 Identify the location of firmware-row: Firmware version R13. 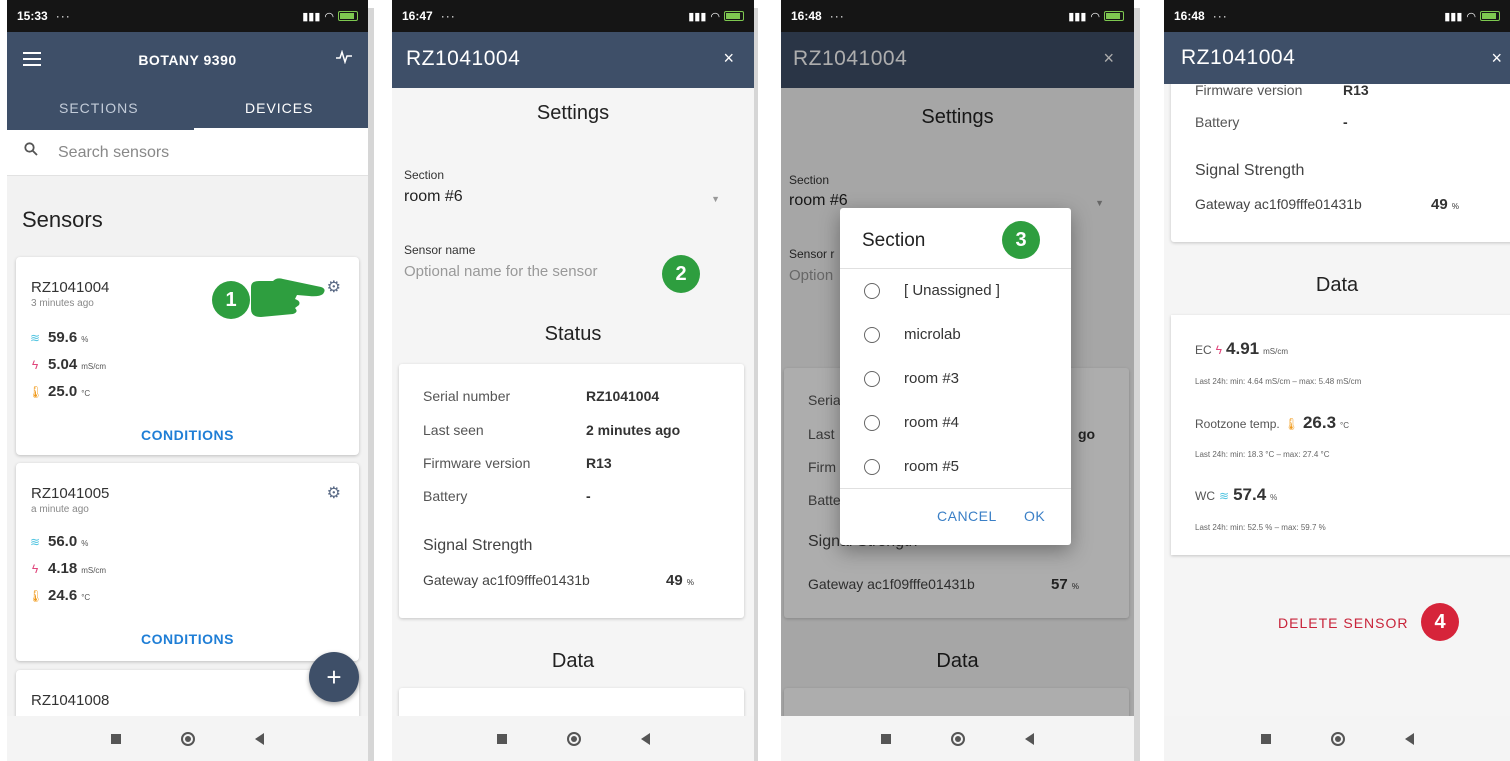
(1352, 90).